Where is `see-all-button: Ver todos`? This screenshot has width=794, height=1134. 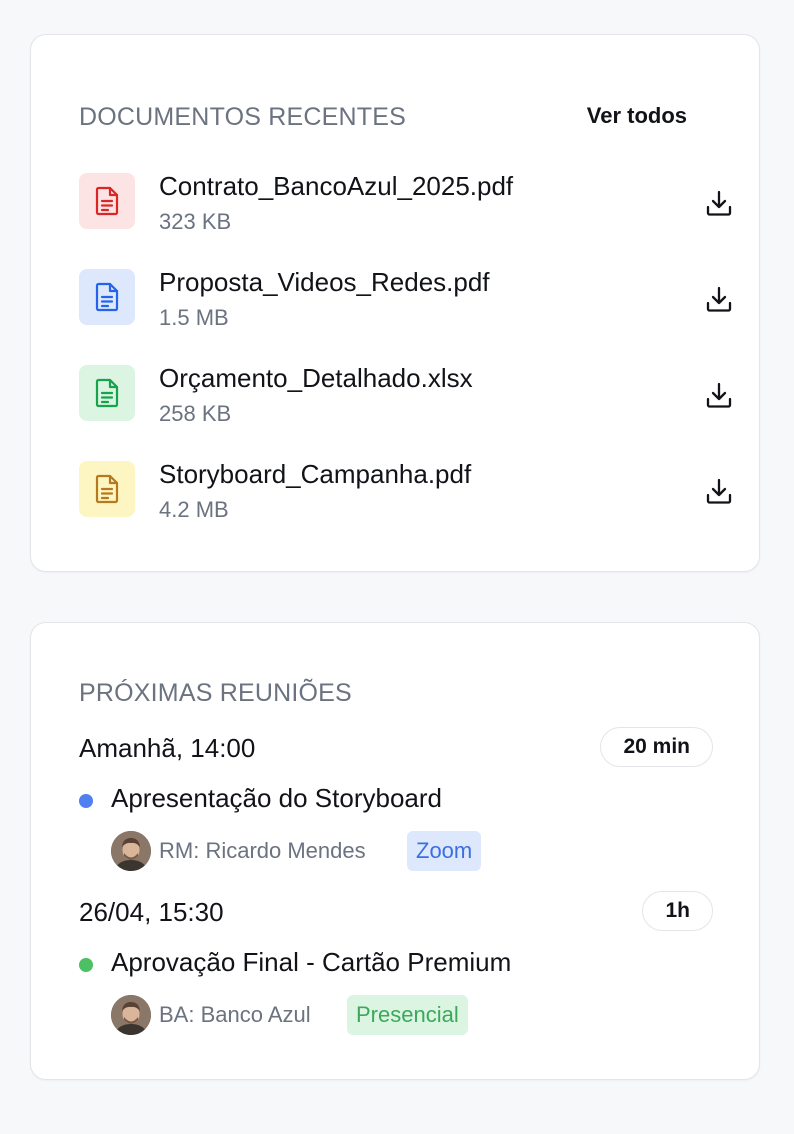 see-all-button: Ver todos is located at coordinates (637, 116).